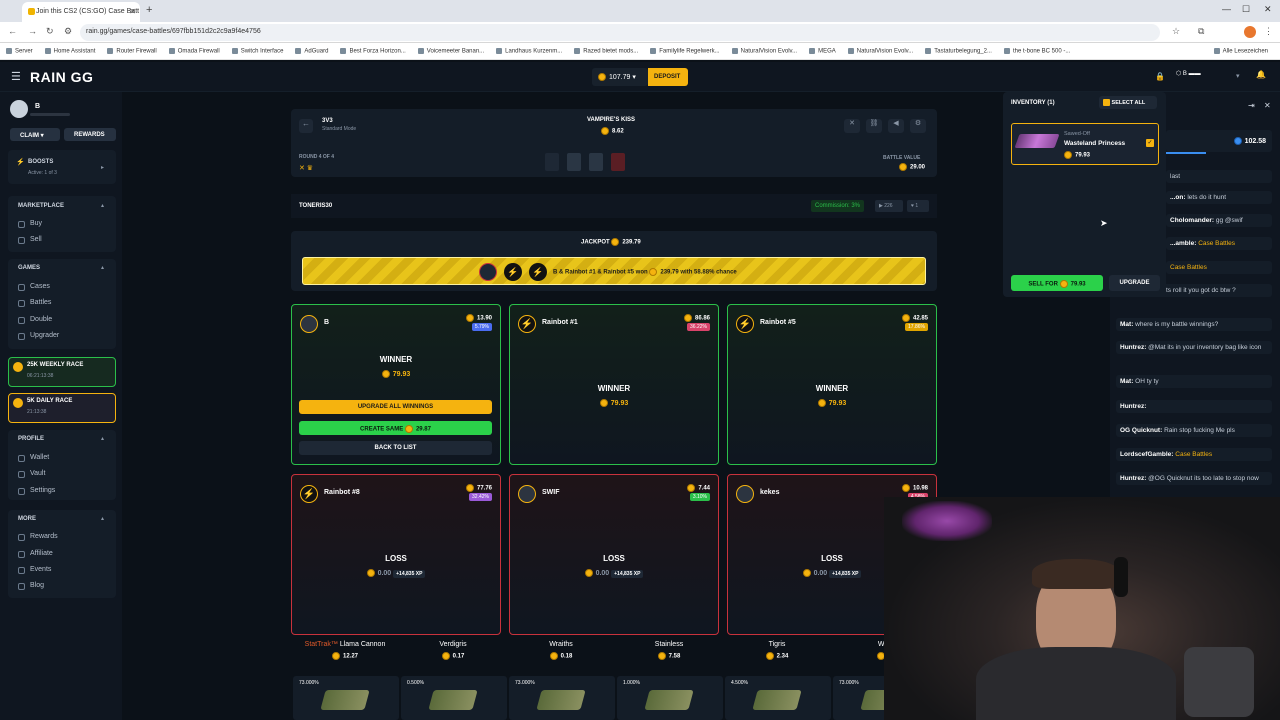 Image resolution: width=1280 pixels, height=720 pixels. What do you see at coordinates (918, 206) in the screenshot?
I see `likes-badge: ♥ 1` at bounding box center [918, 206].